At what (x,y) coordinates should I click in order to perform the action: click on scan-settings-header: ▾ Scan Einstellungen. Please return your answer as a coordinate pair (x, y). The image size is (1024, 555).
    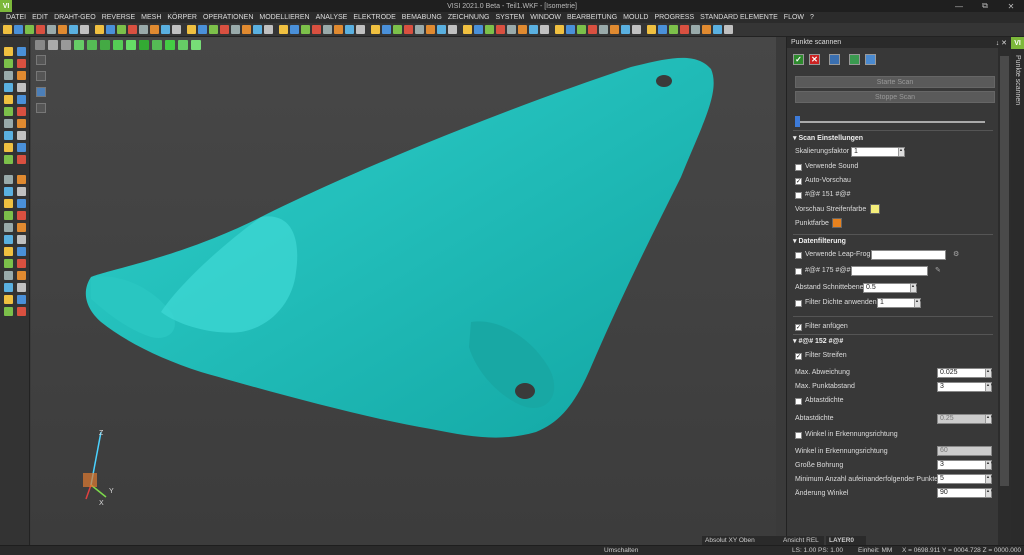
    Looking at the image, I should click on (828, 138).